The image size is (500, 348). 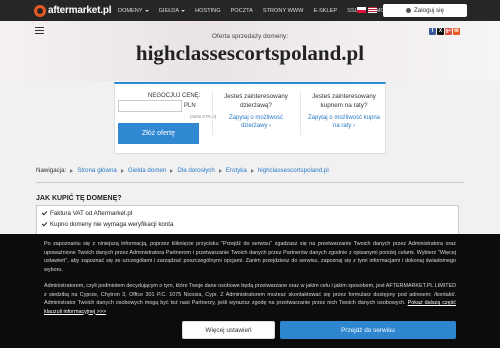 What do you see at coordinates (256, 101) in the screenshot?
I see `lease-question: Jesteś zainteresowany dzierżawą?` at bounding box center [256, 101].